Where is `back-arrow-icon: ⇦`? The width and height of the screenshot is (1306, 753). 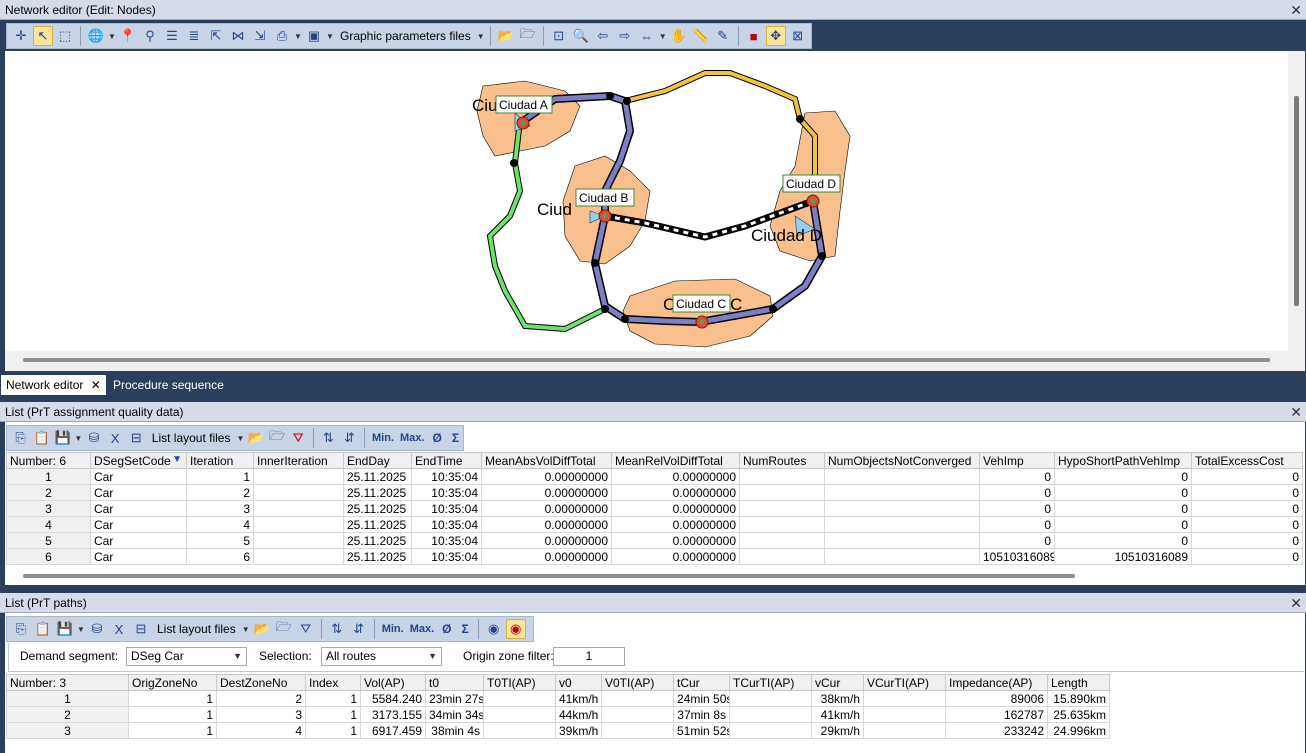
back-arrow-icon: ⇦ is located at coordinates (603, 36).